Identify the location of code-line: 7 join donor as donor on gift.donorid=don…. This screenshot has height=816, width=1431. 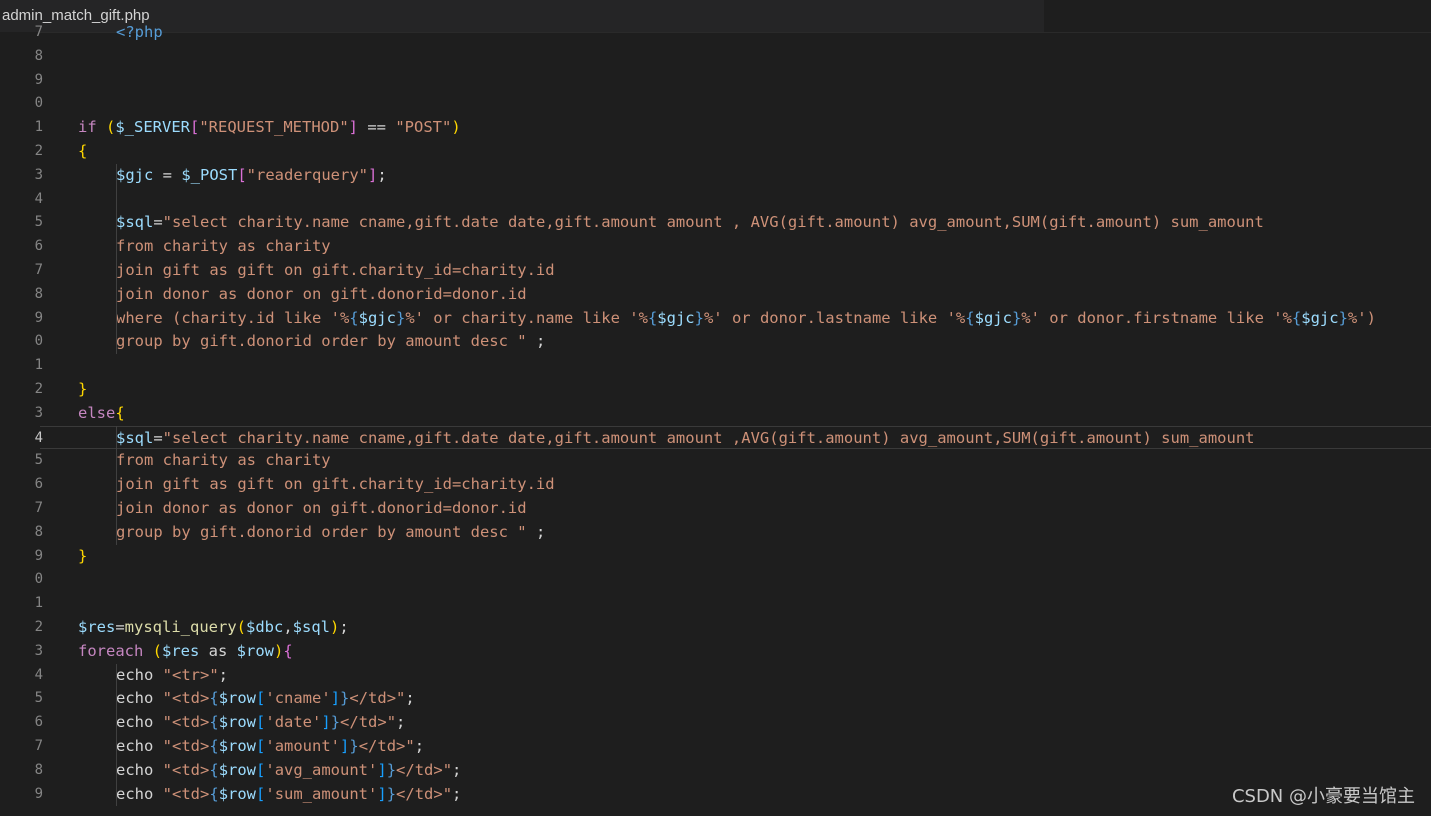
(733, 509).